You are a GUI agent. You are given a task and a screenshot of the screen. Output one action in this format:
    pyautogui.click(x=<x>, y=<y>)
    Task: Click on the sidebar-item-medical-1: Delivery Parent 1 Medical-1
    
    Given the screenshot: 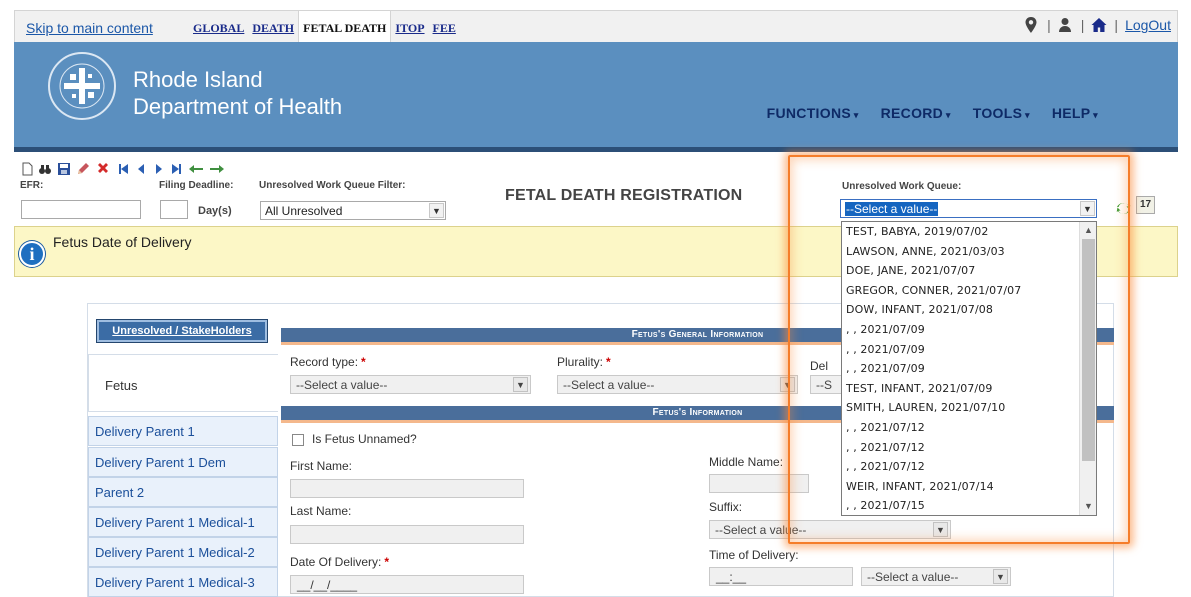 What is the action you would take?
    pyautogui.click(x=183, y=522)
    